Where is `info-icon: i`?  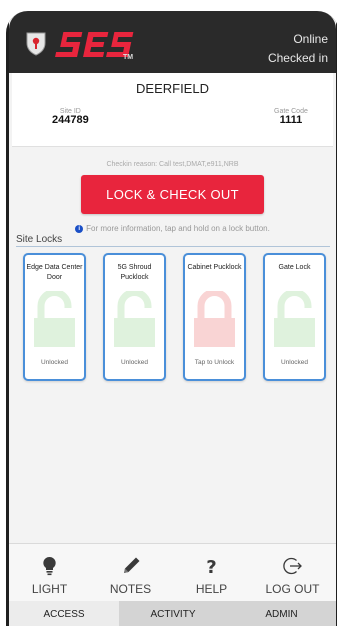
info-icon: i is located at coordinates (79, 228).